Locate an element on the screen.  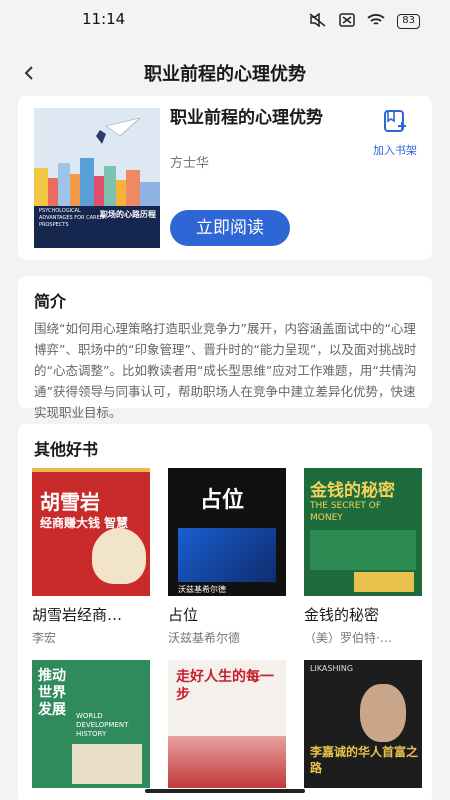
read-now-button: 立即阅读 is located at coordinates (230, 228).